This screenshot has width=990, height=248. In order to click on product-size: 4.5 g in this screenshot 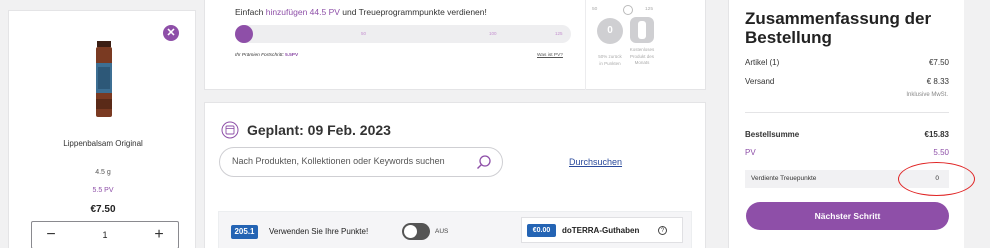, I will do `click(103, 172)`.